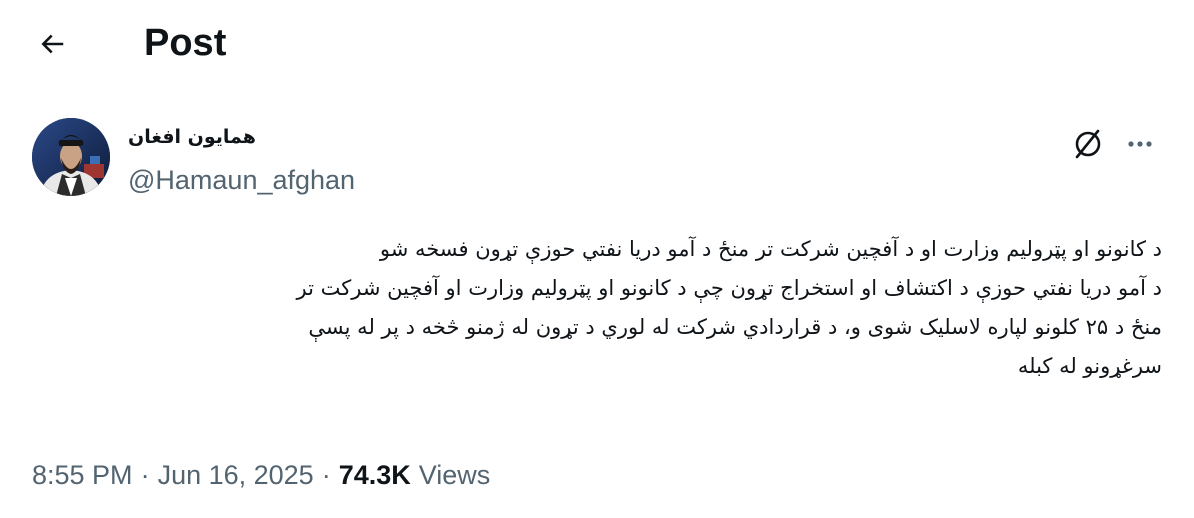 This screenshot has height=518, width=1194. Describe the element at coordinates (185, 43) in the screenshot. I see `page-title: Post` at that location.